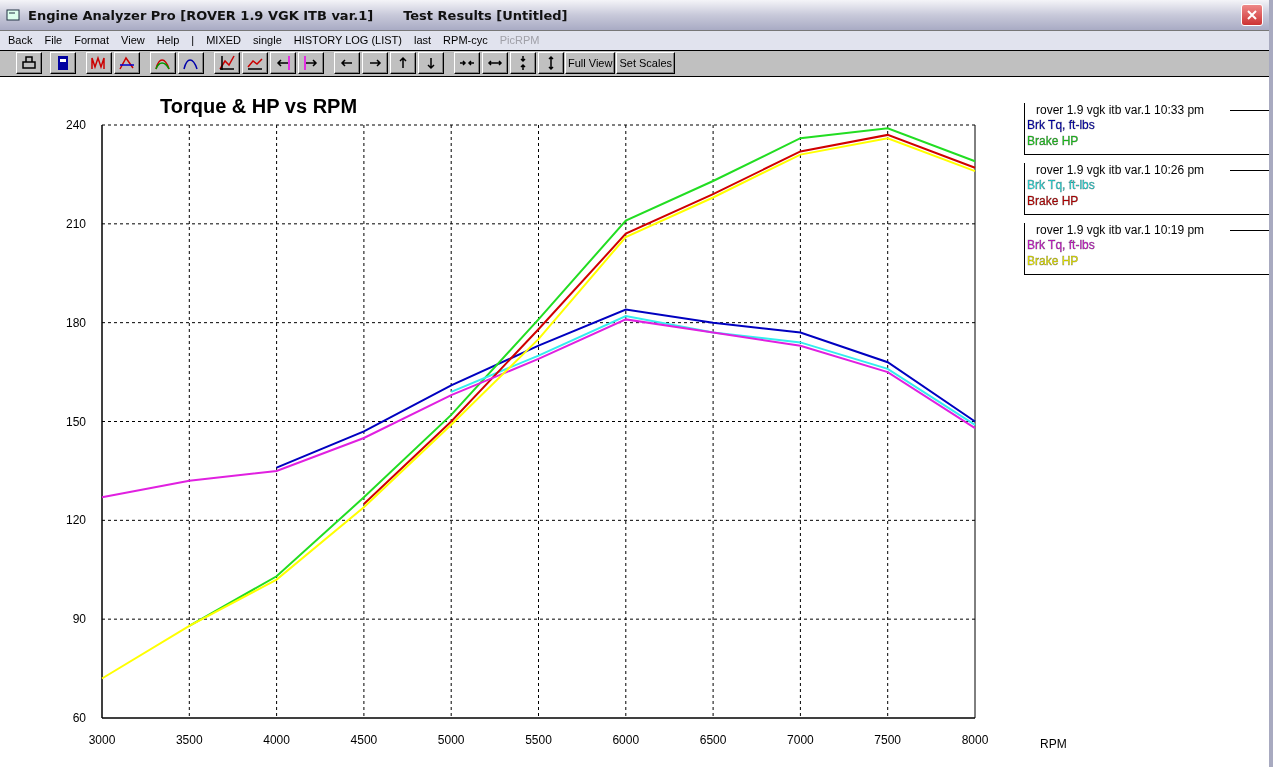 The width and height of the screenshot is (1273, 767). I want to click on x-tick-label: 6000, so click(626, 740).